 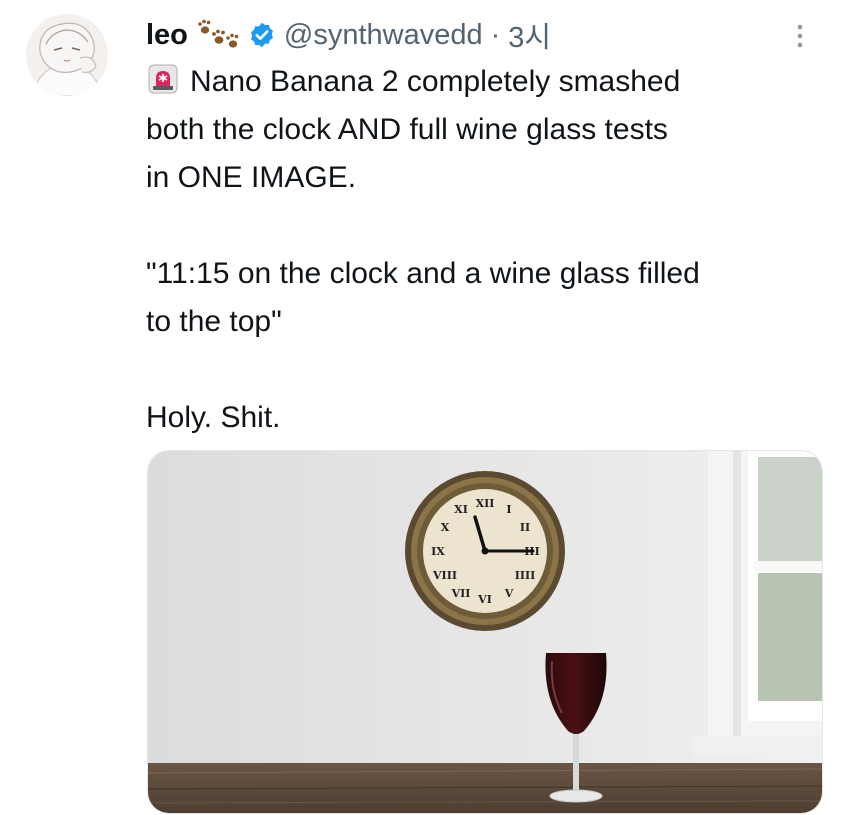 What do you see at coordinates (529, 35) in the screenshot?
I see `timestamp: 3시` at bounding box center [529, 35].